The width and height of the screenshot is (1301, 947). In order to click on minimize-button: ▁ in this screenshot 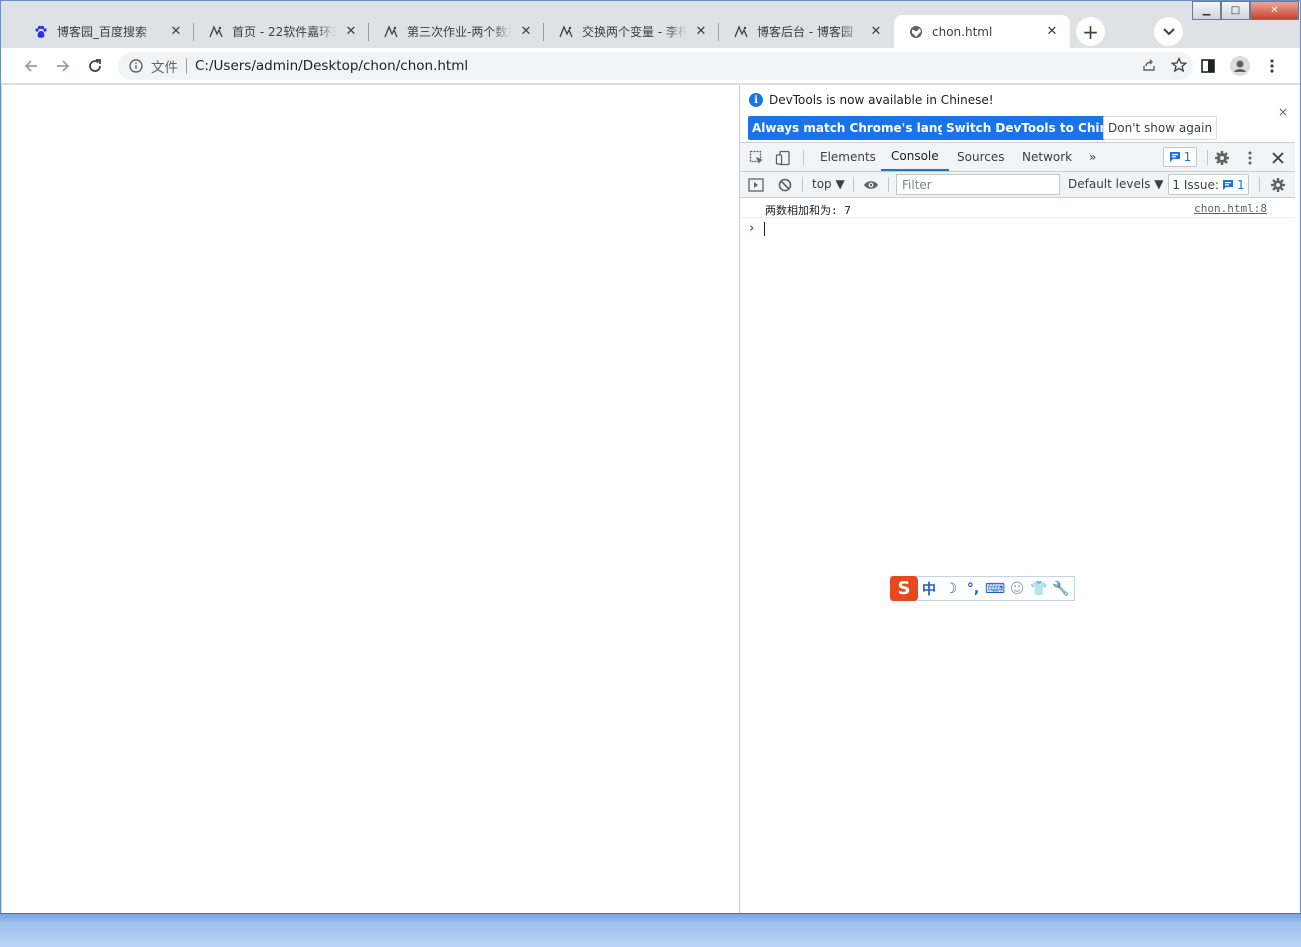, I will do `click(1206, 10)`.